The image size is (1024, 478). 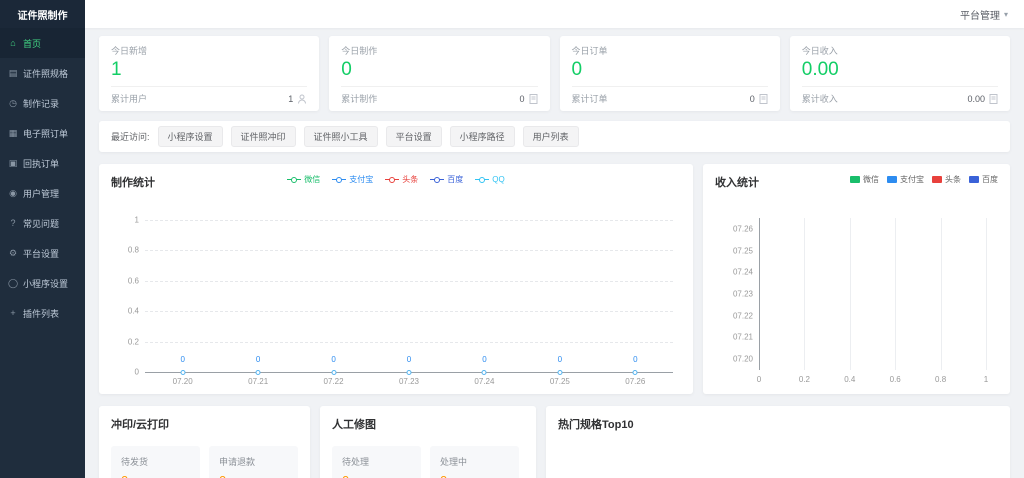 I want to click on stat-card-today-made: 今日制作 0 累计制作 0, so click(x=439, y=73).